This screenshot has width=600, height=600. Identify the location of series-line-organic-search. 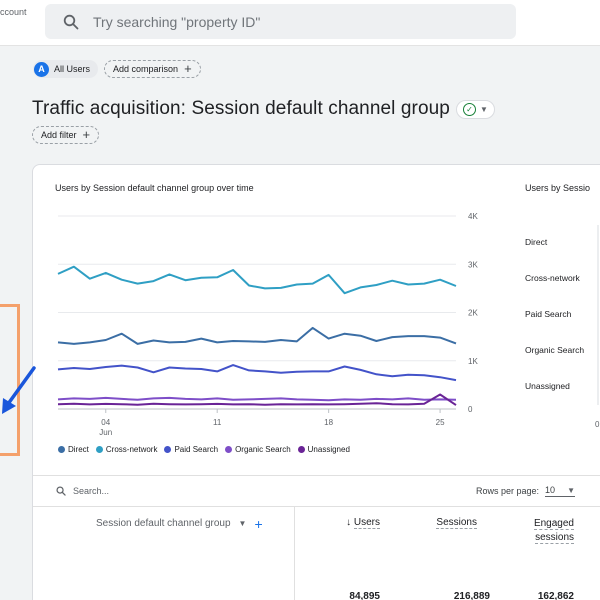
(257, 399).